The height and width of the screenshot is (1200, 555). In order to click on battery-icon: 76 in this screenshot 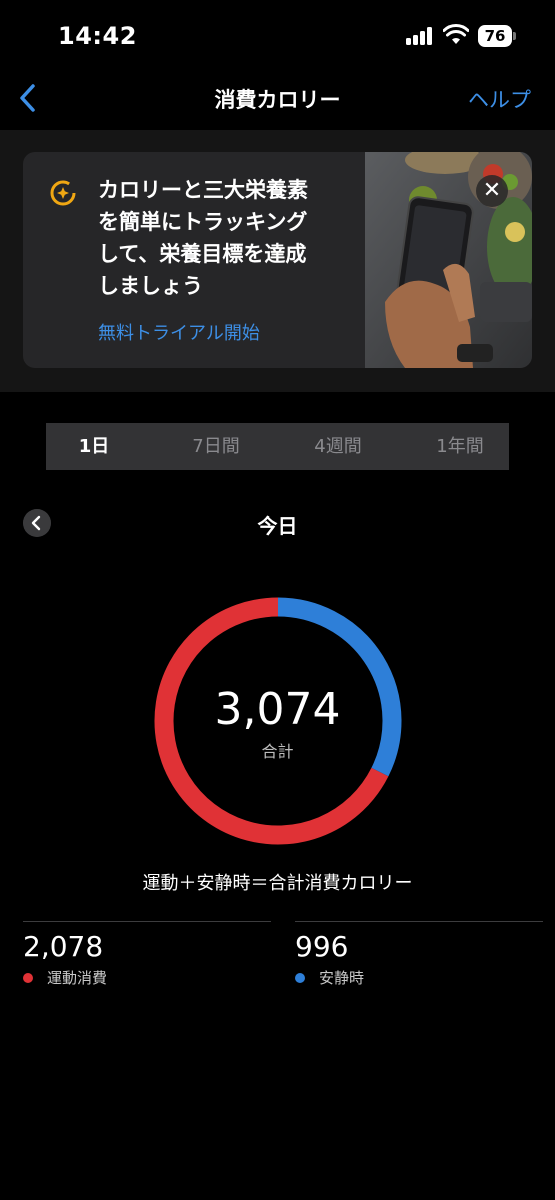, I will do `click(497, 36)`.